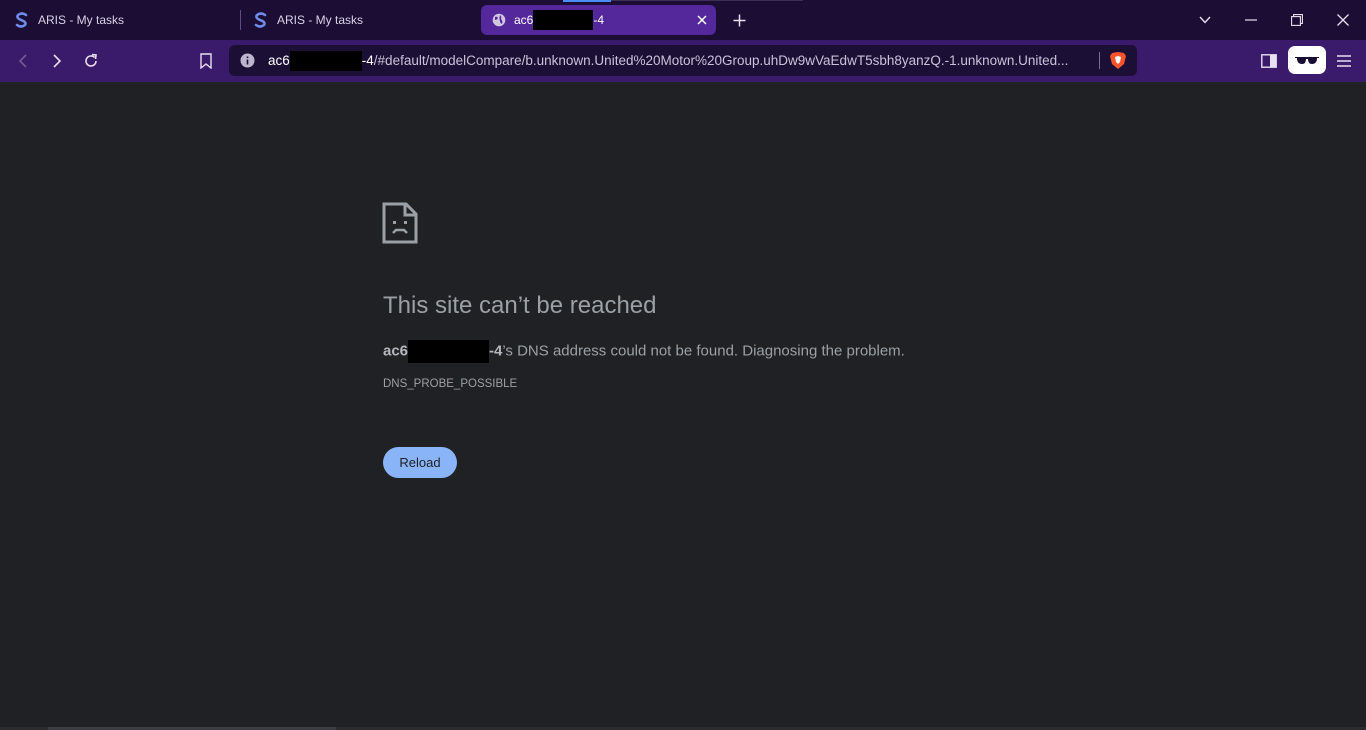 This screenshot has width=1366, height=730. I want to click on error-title: This site can’t be reached, so click(520, 305).